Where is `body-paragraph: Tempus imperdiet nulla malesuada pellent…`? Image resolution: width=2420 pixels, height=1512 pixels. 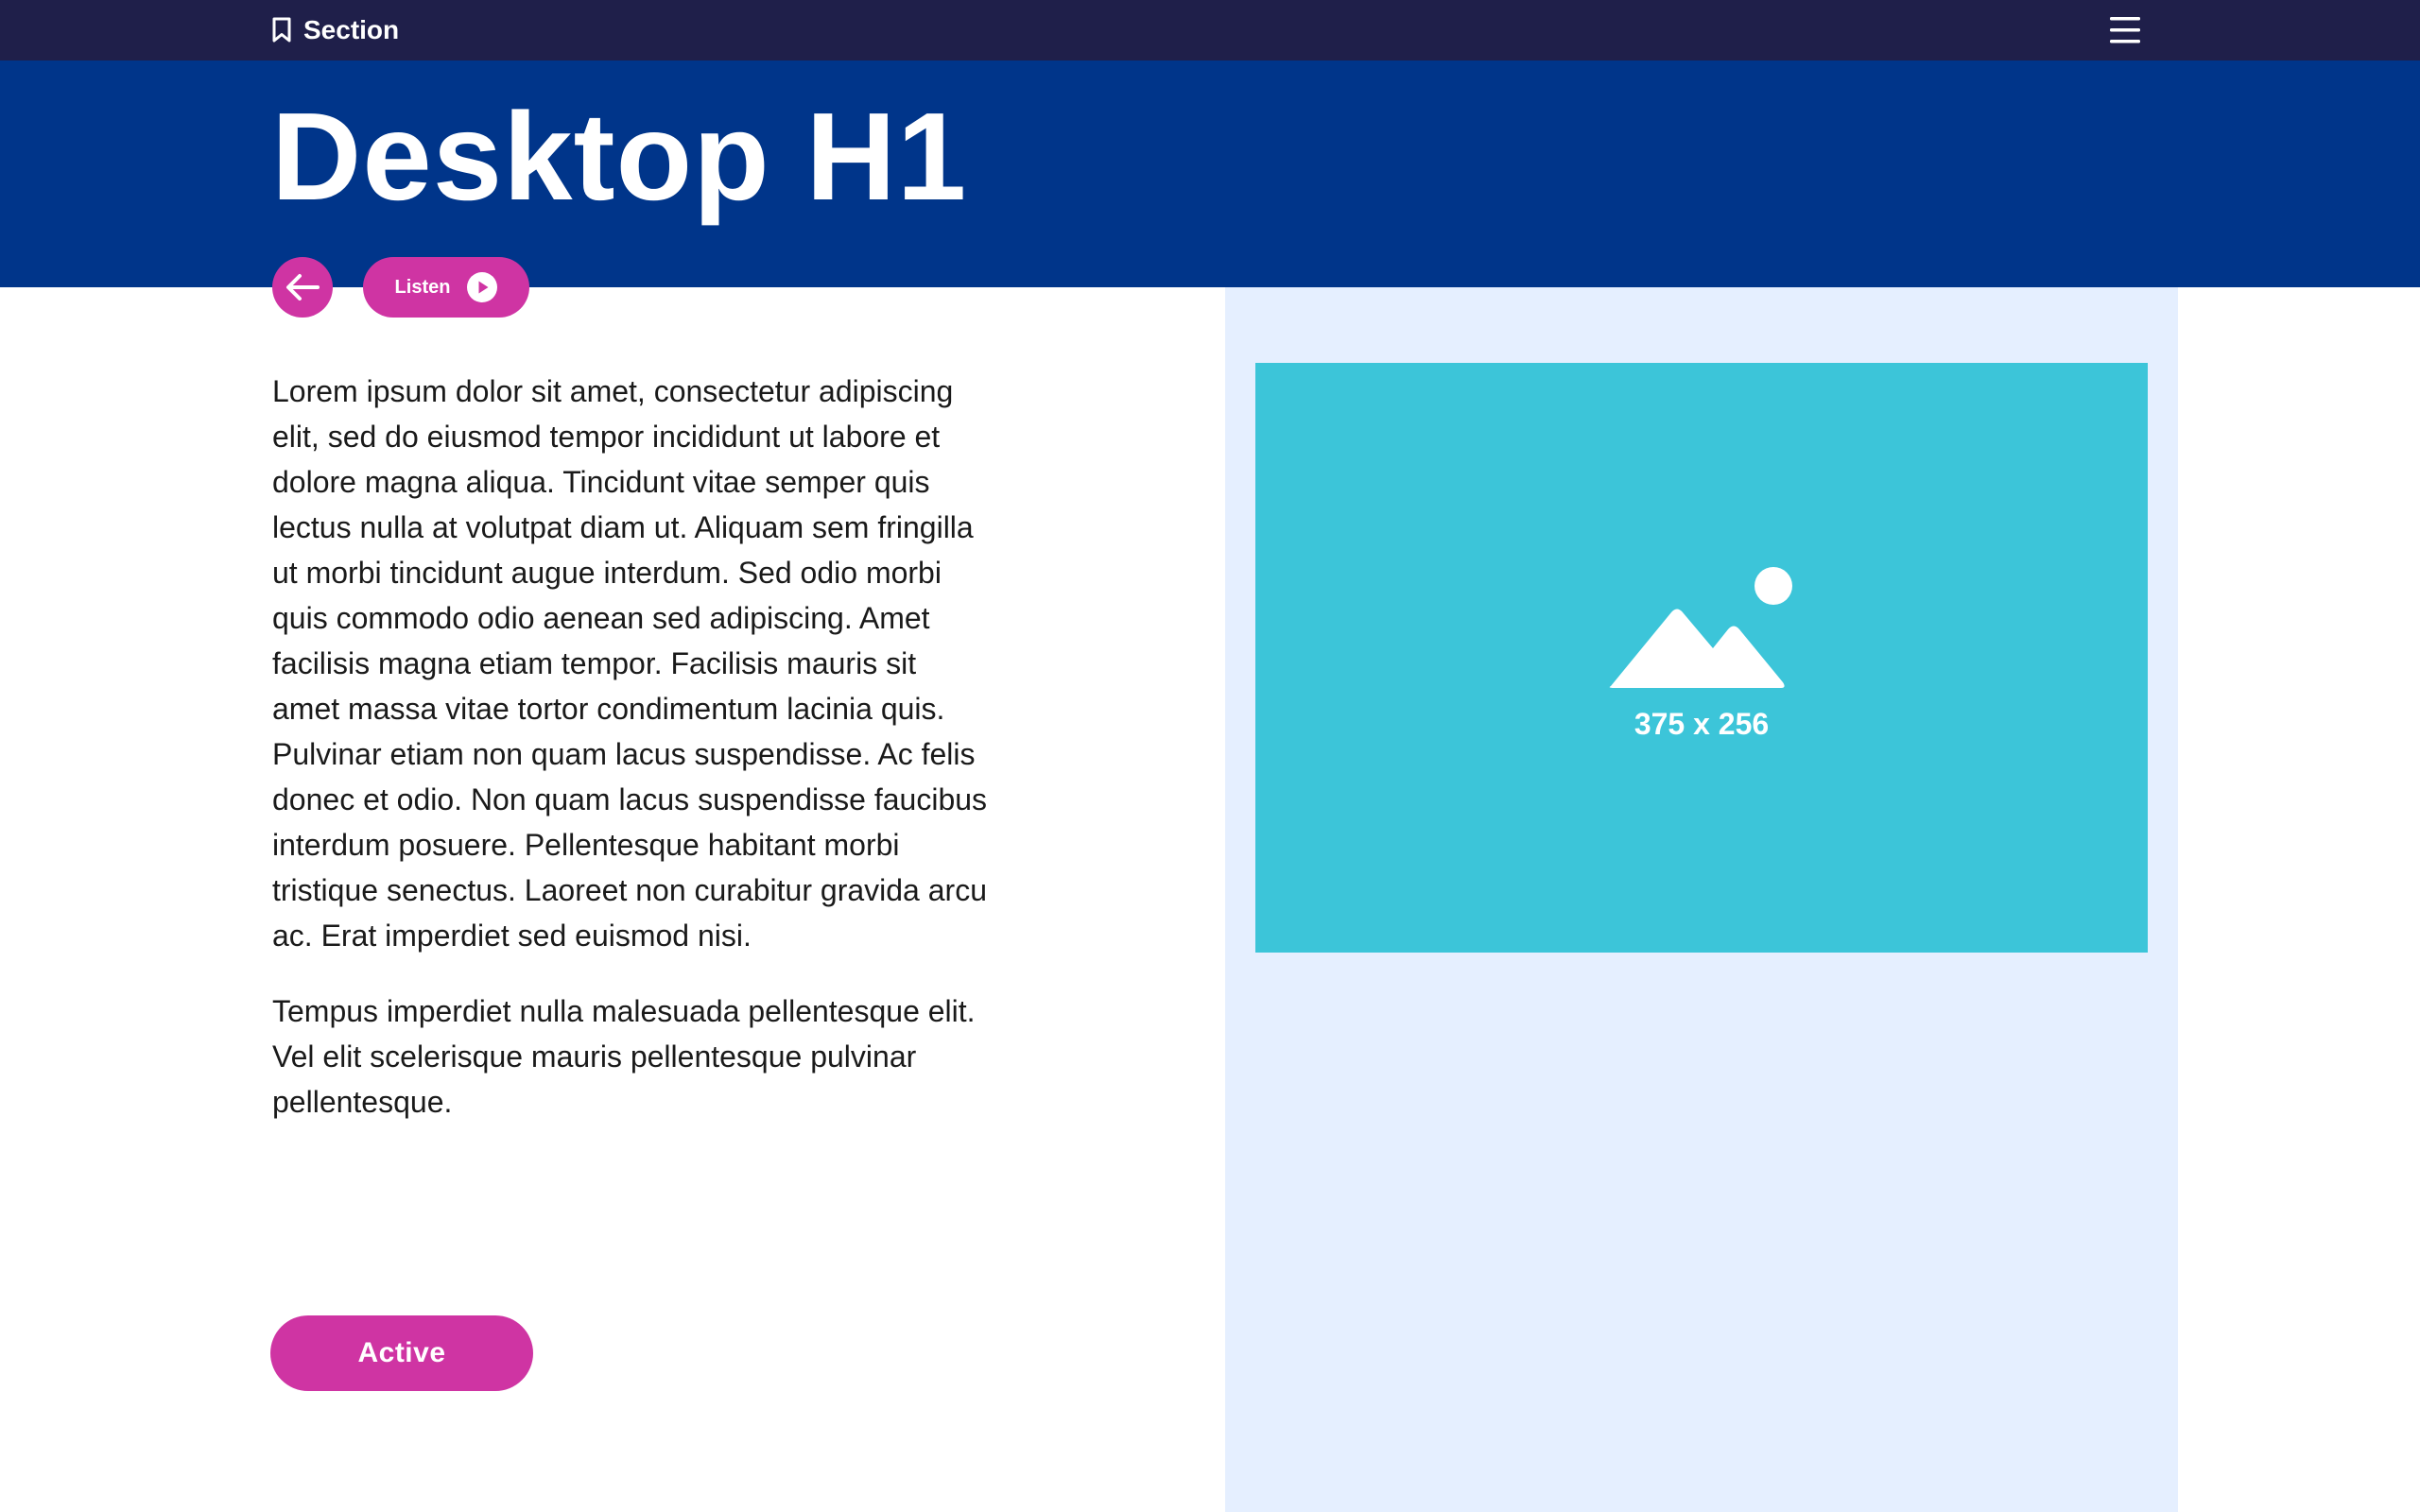
body-paragraph: Tempus imperdiet nulla malesuada pellent… is located at coordinates (624, 1056).